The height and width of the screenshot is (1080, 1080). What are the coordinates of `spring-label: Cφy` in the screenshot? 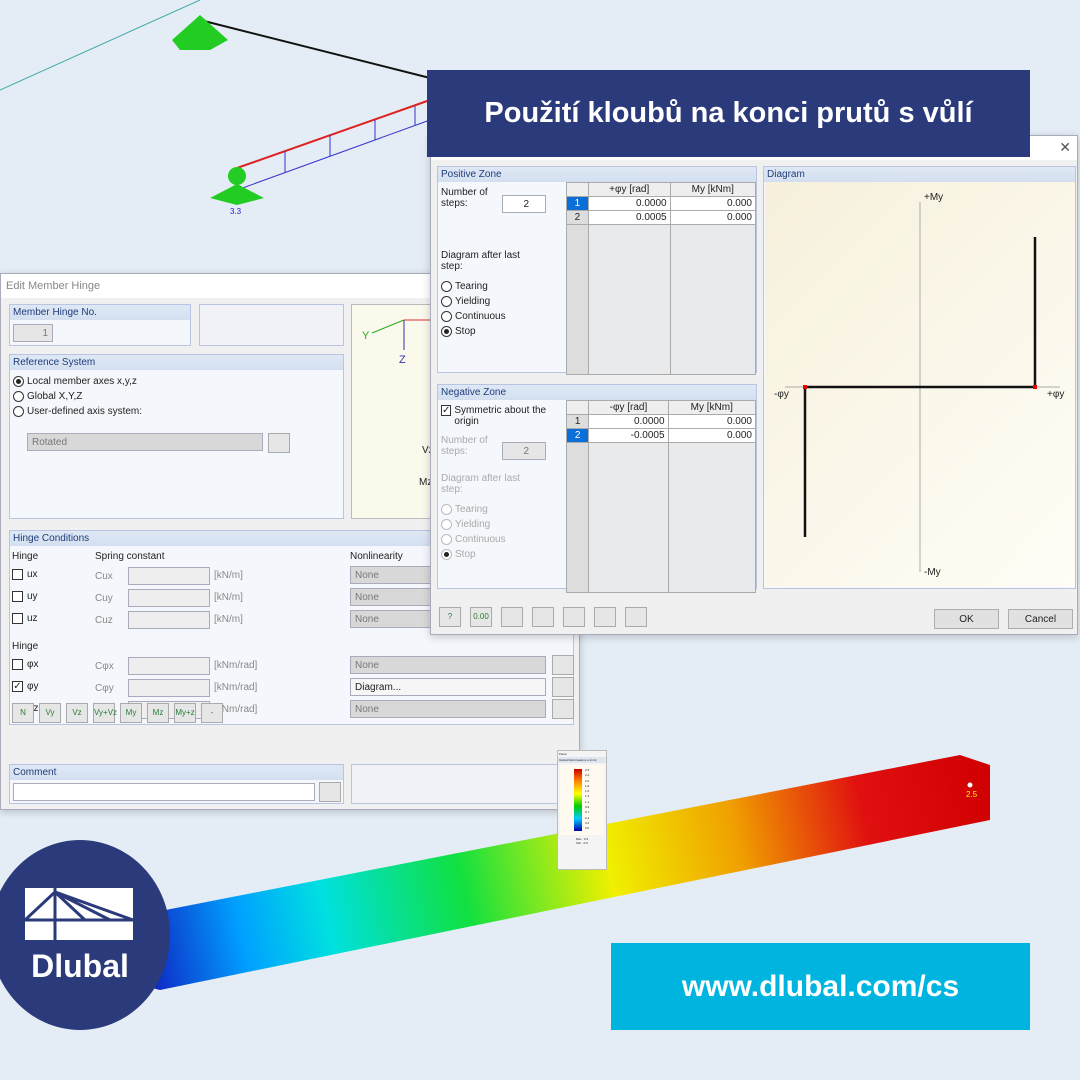 It's located at (104, 688).